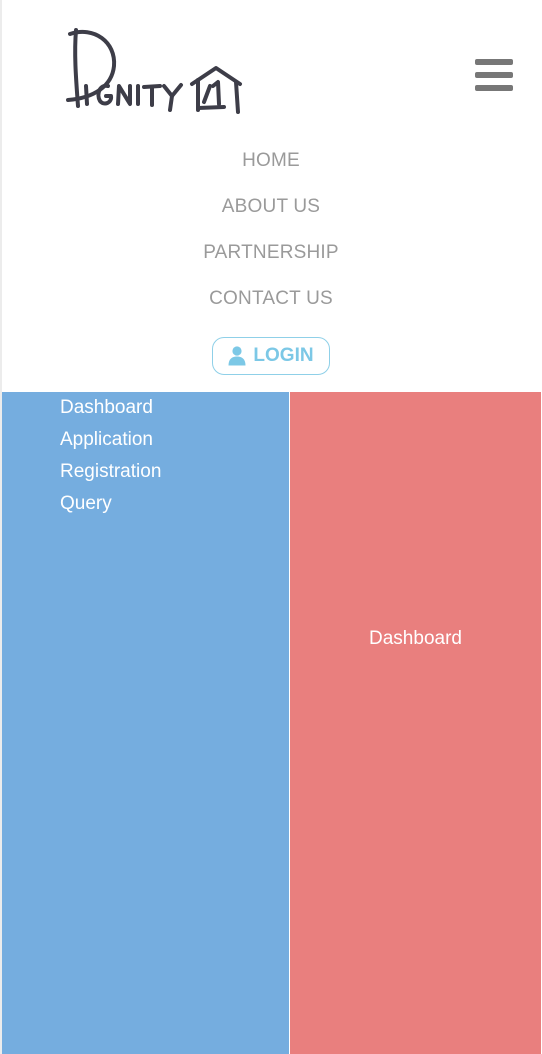 Image resolution: width=542 pixels, height=1054 pixels. What do you see at coordinates (154, 71) in the screenshot?
I see `dignity-logo-icon` at bounding box center [154, 71].